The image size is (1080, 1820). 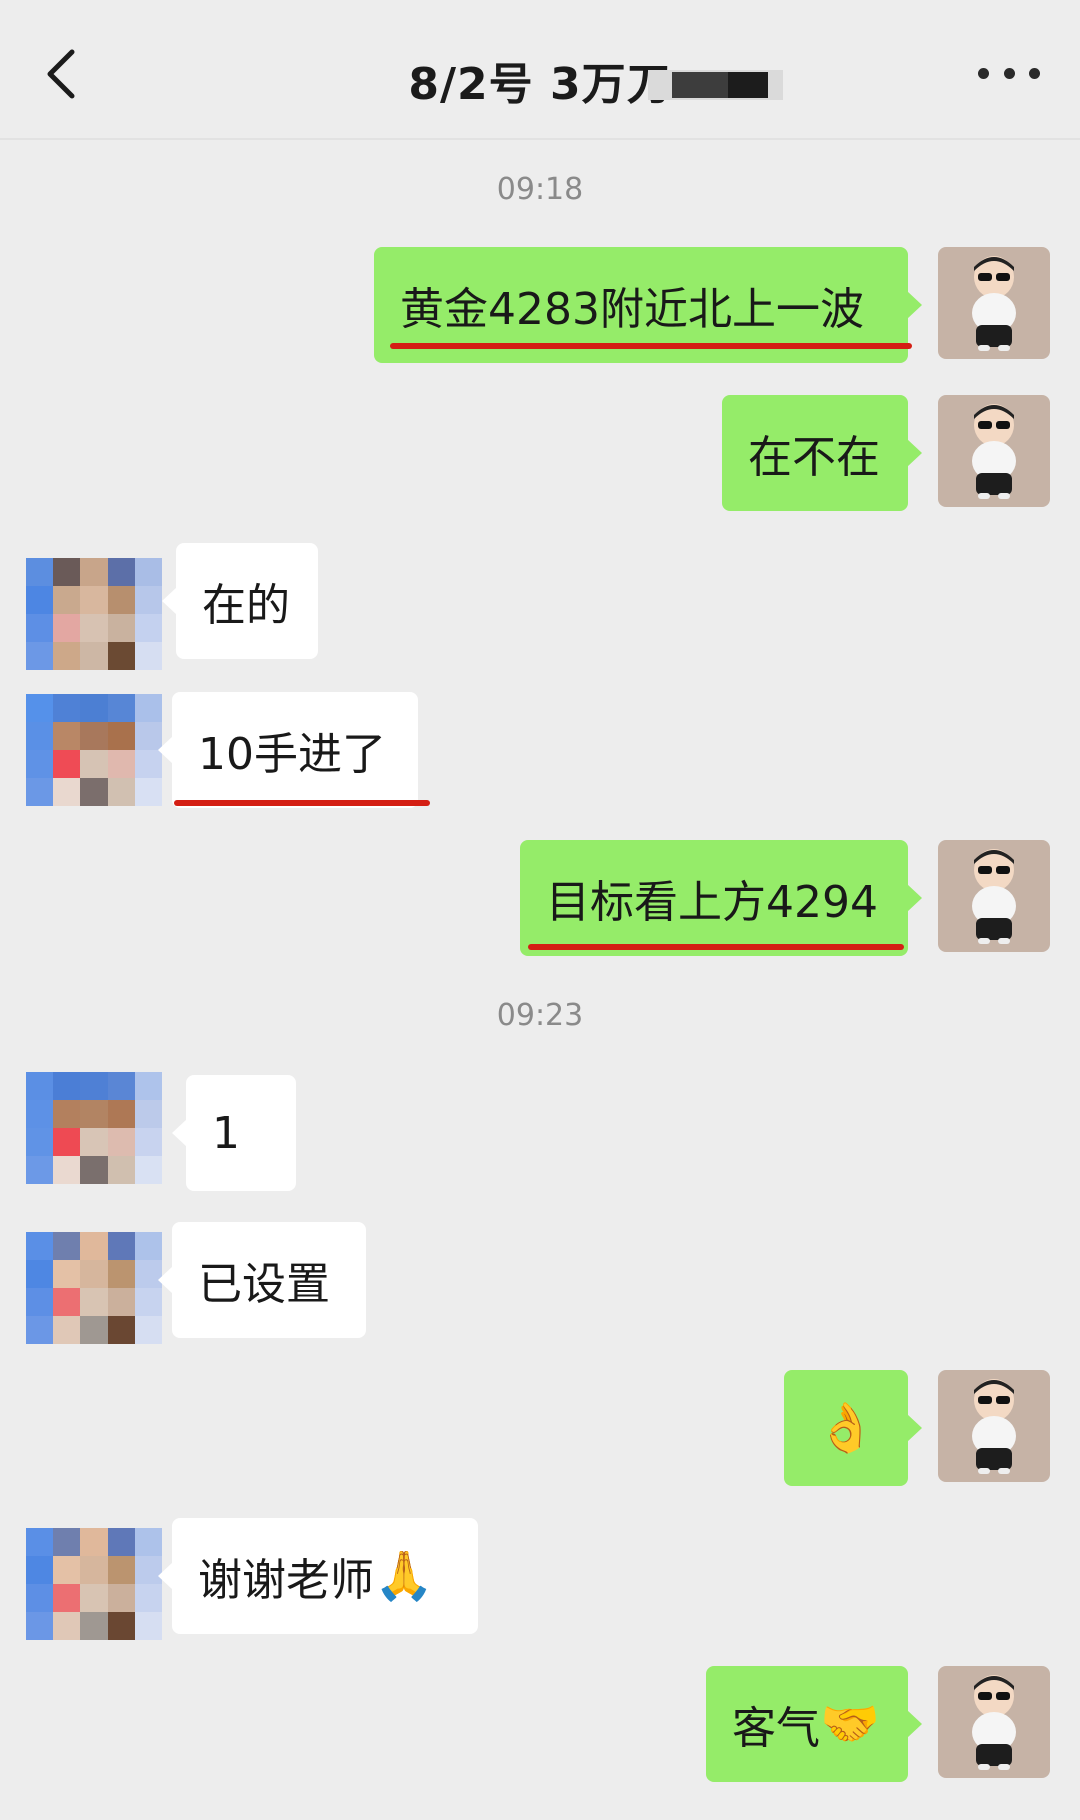 I want to click on message-text: 黄金4283附近北上一波, so click(x=632, y=309).